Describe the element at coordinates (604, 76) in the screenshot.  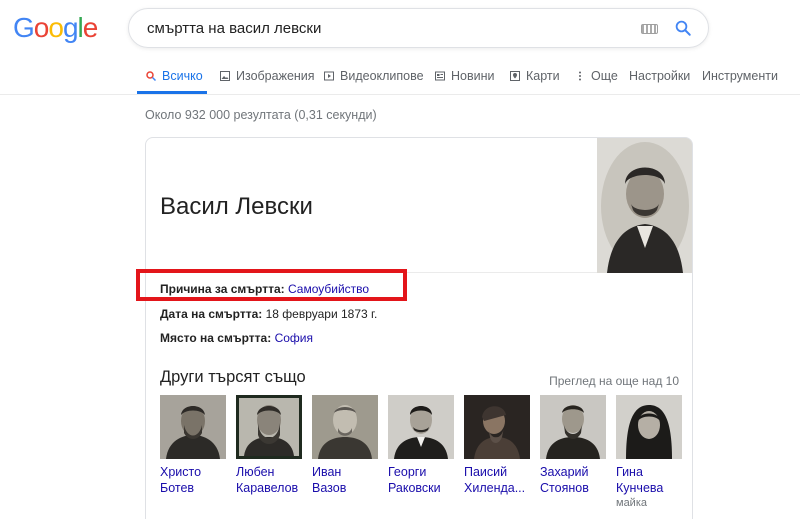
I see `tab-label: Още` at that location.